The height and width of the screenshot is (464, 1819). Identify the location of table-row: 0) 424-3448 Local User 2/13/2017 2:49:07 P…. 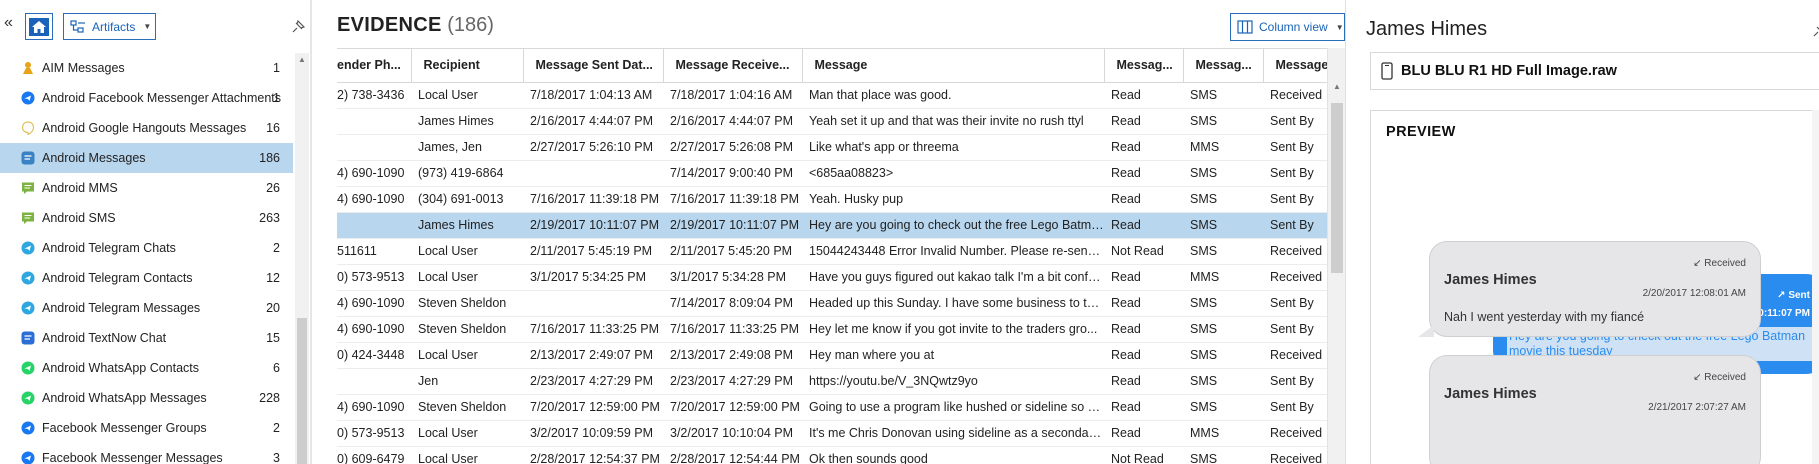
(832, 355).